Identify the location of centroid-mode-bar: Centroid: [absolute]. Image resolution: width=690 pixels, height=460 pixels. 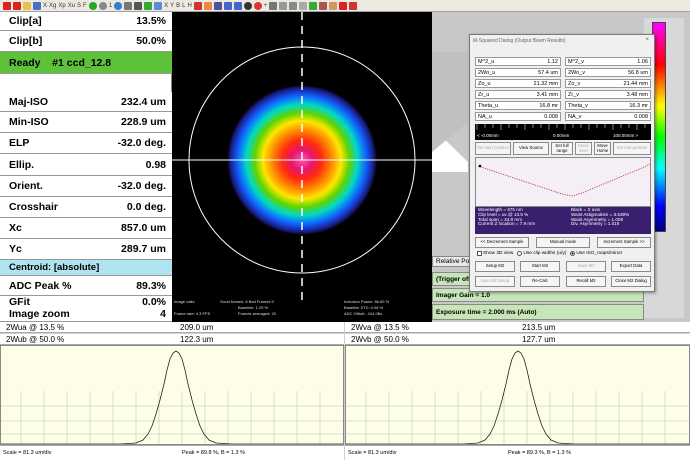
(86, 268).